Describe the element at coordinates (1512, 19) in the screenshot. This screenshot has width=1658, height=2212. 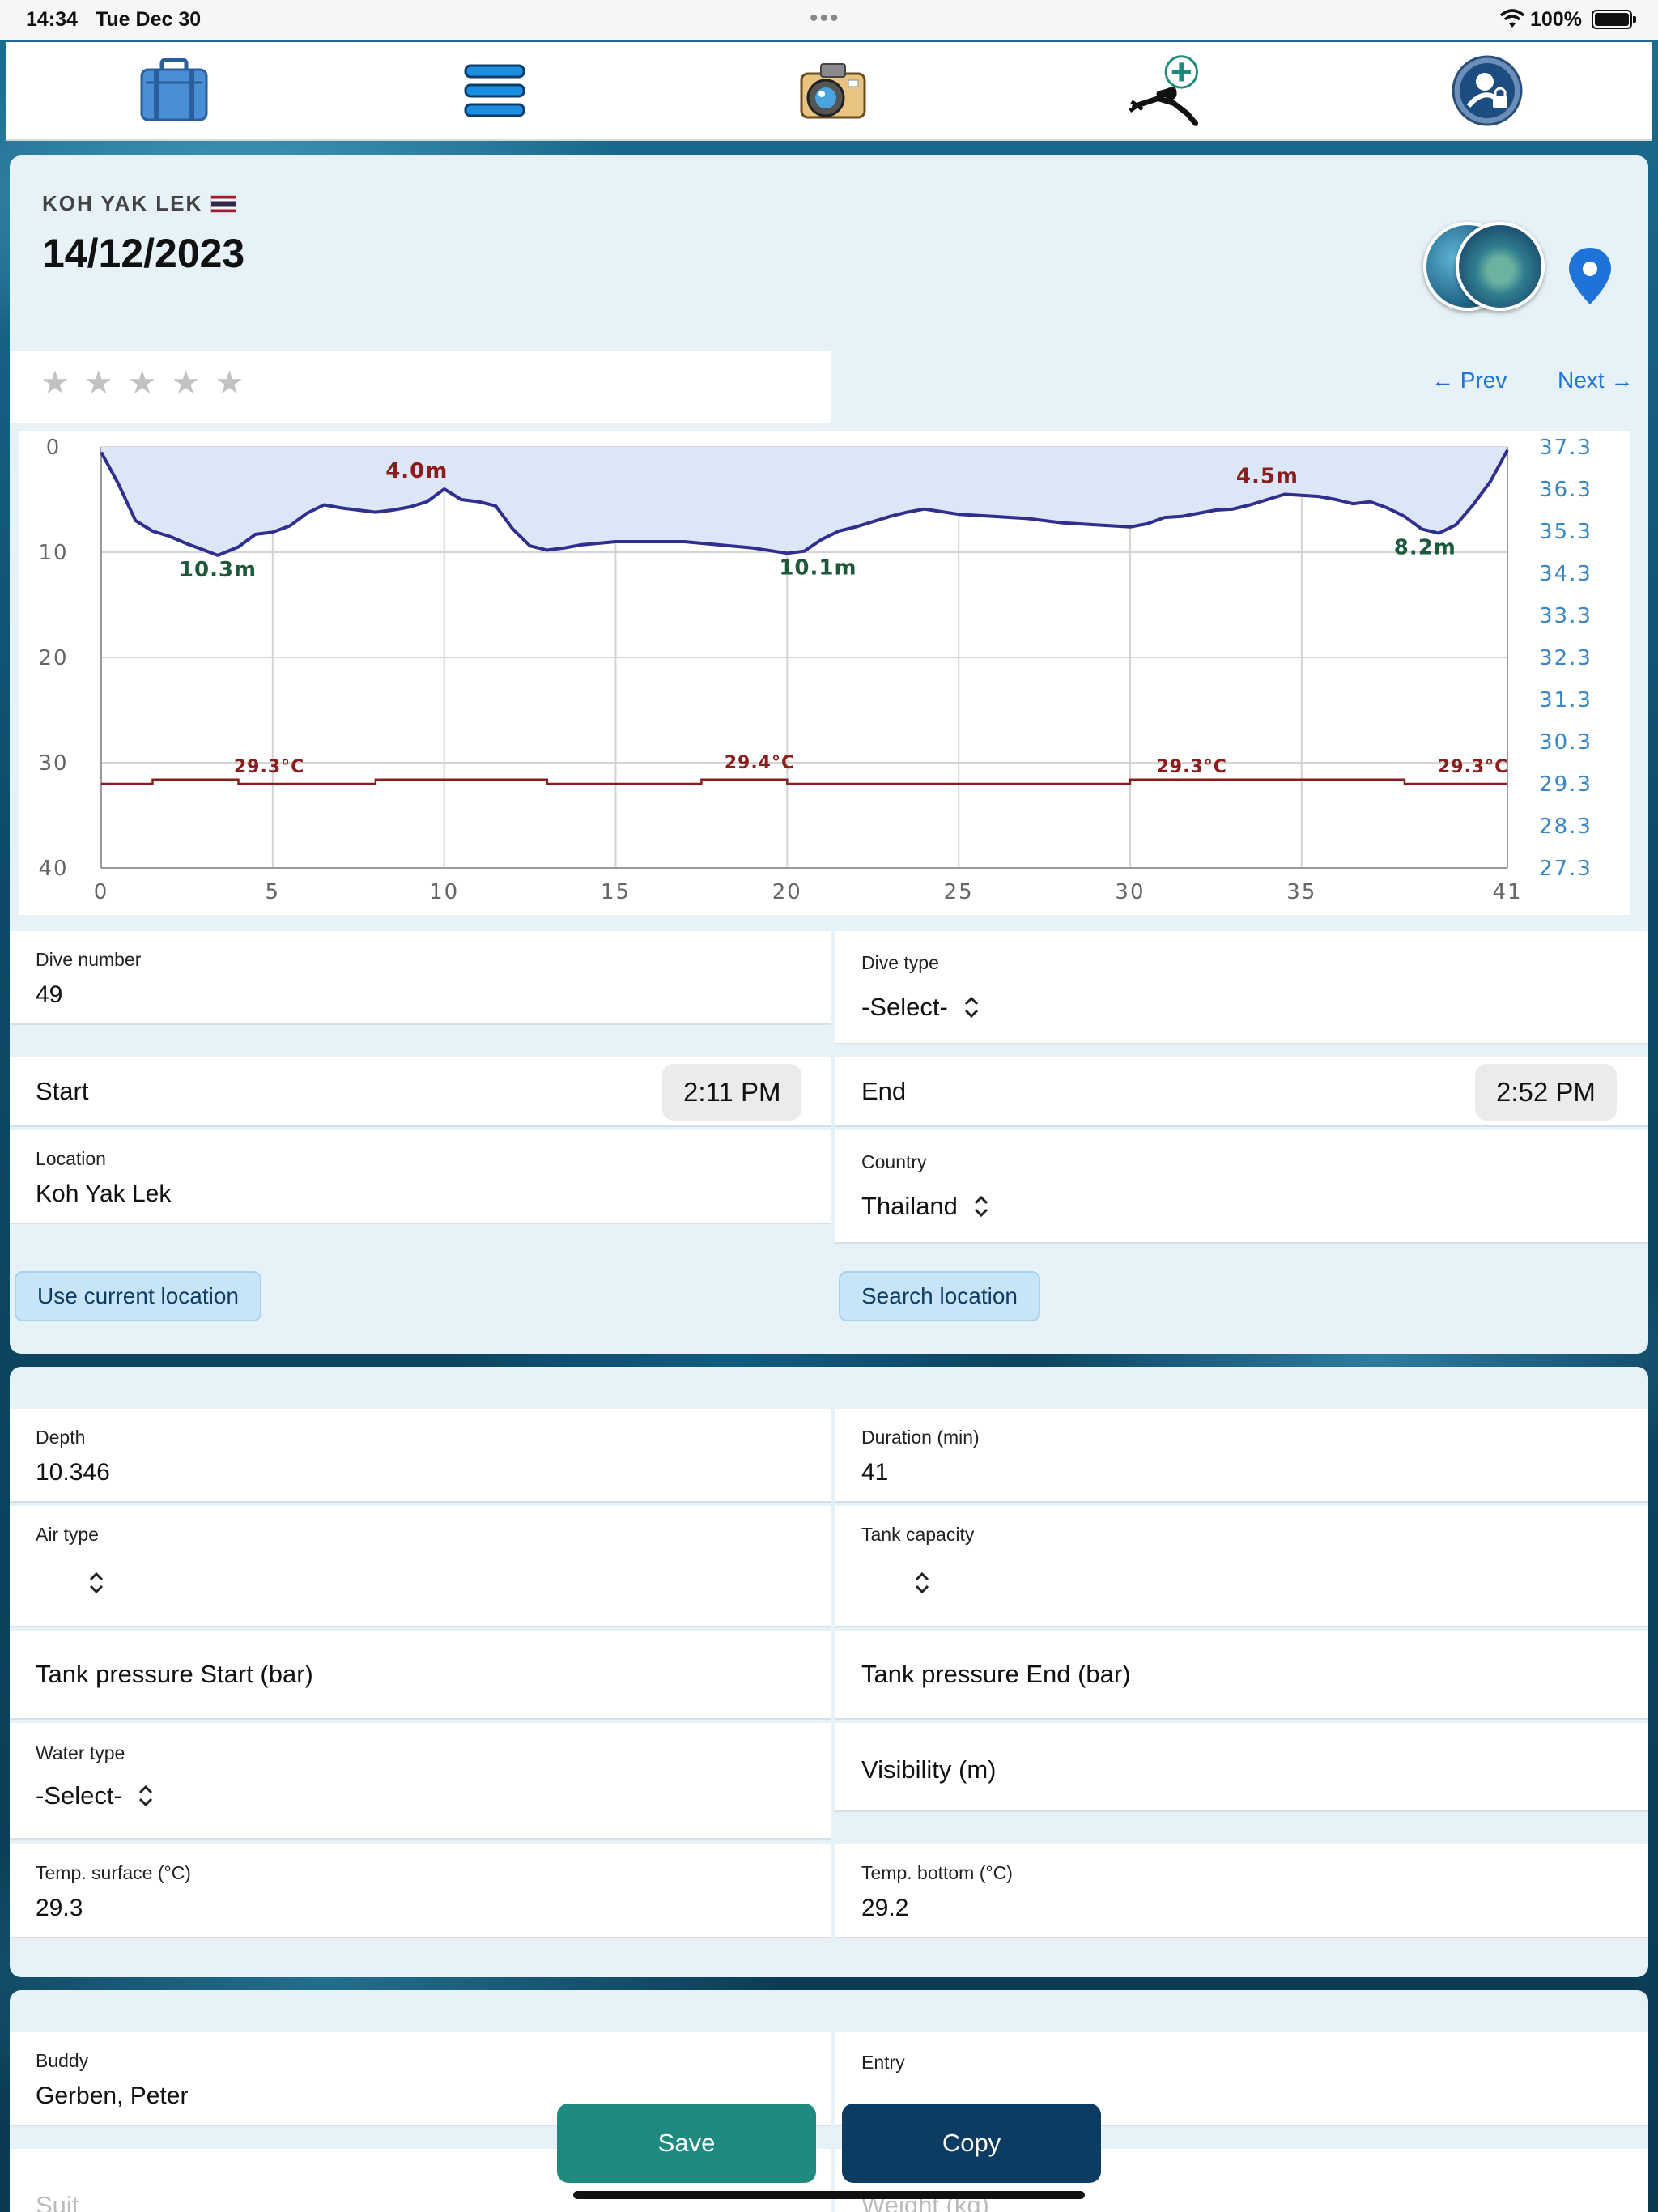
I see `wifi-icon` at that location.